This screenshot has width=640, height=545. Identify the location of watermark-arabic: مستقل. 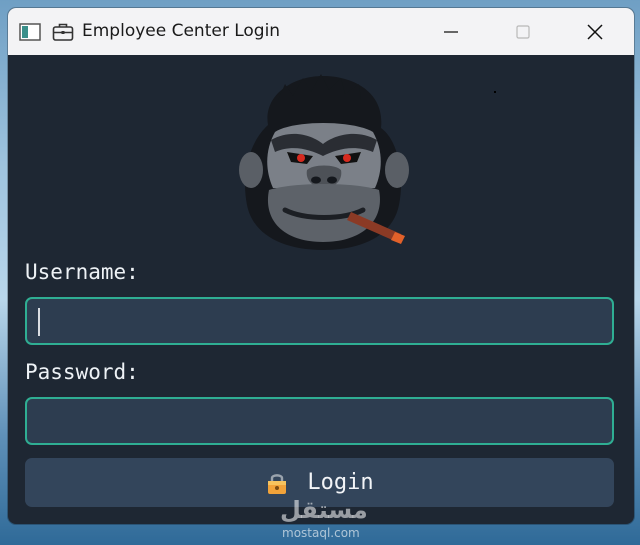
(324, 510).